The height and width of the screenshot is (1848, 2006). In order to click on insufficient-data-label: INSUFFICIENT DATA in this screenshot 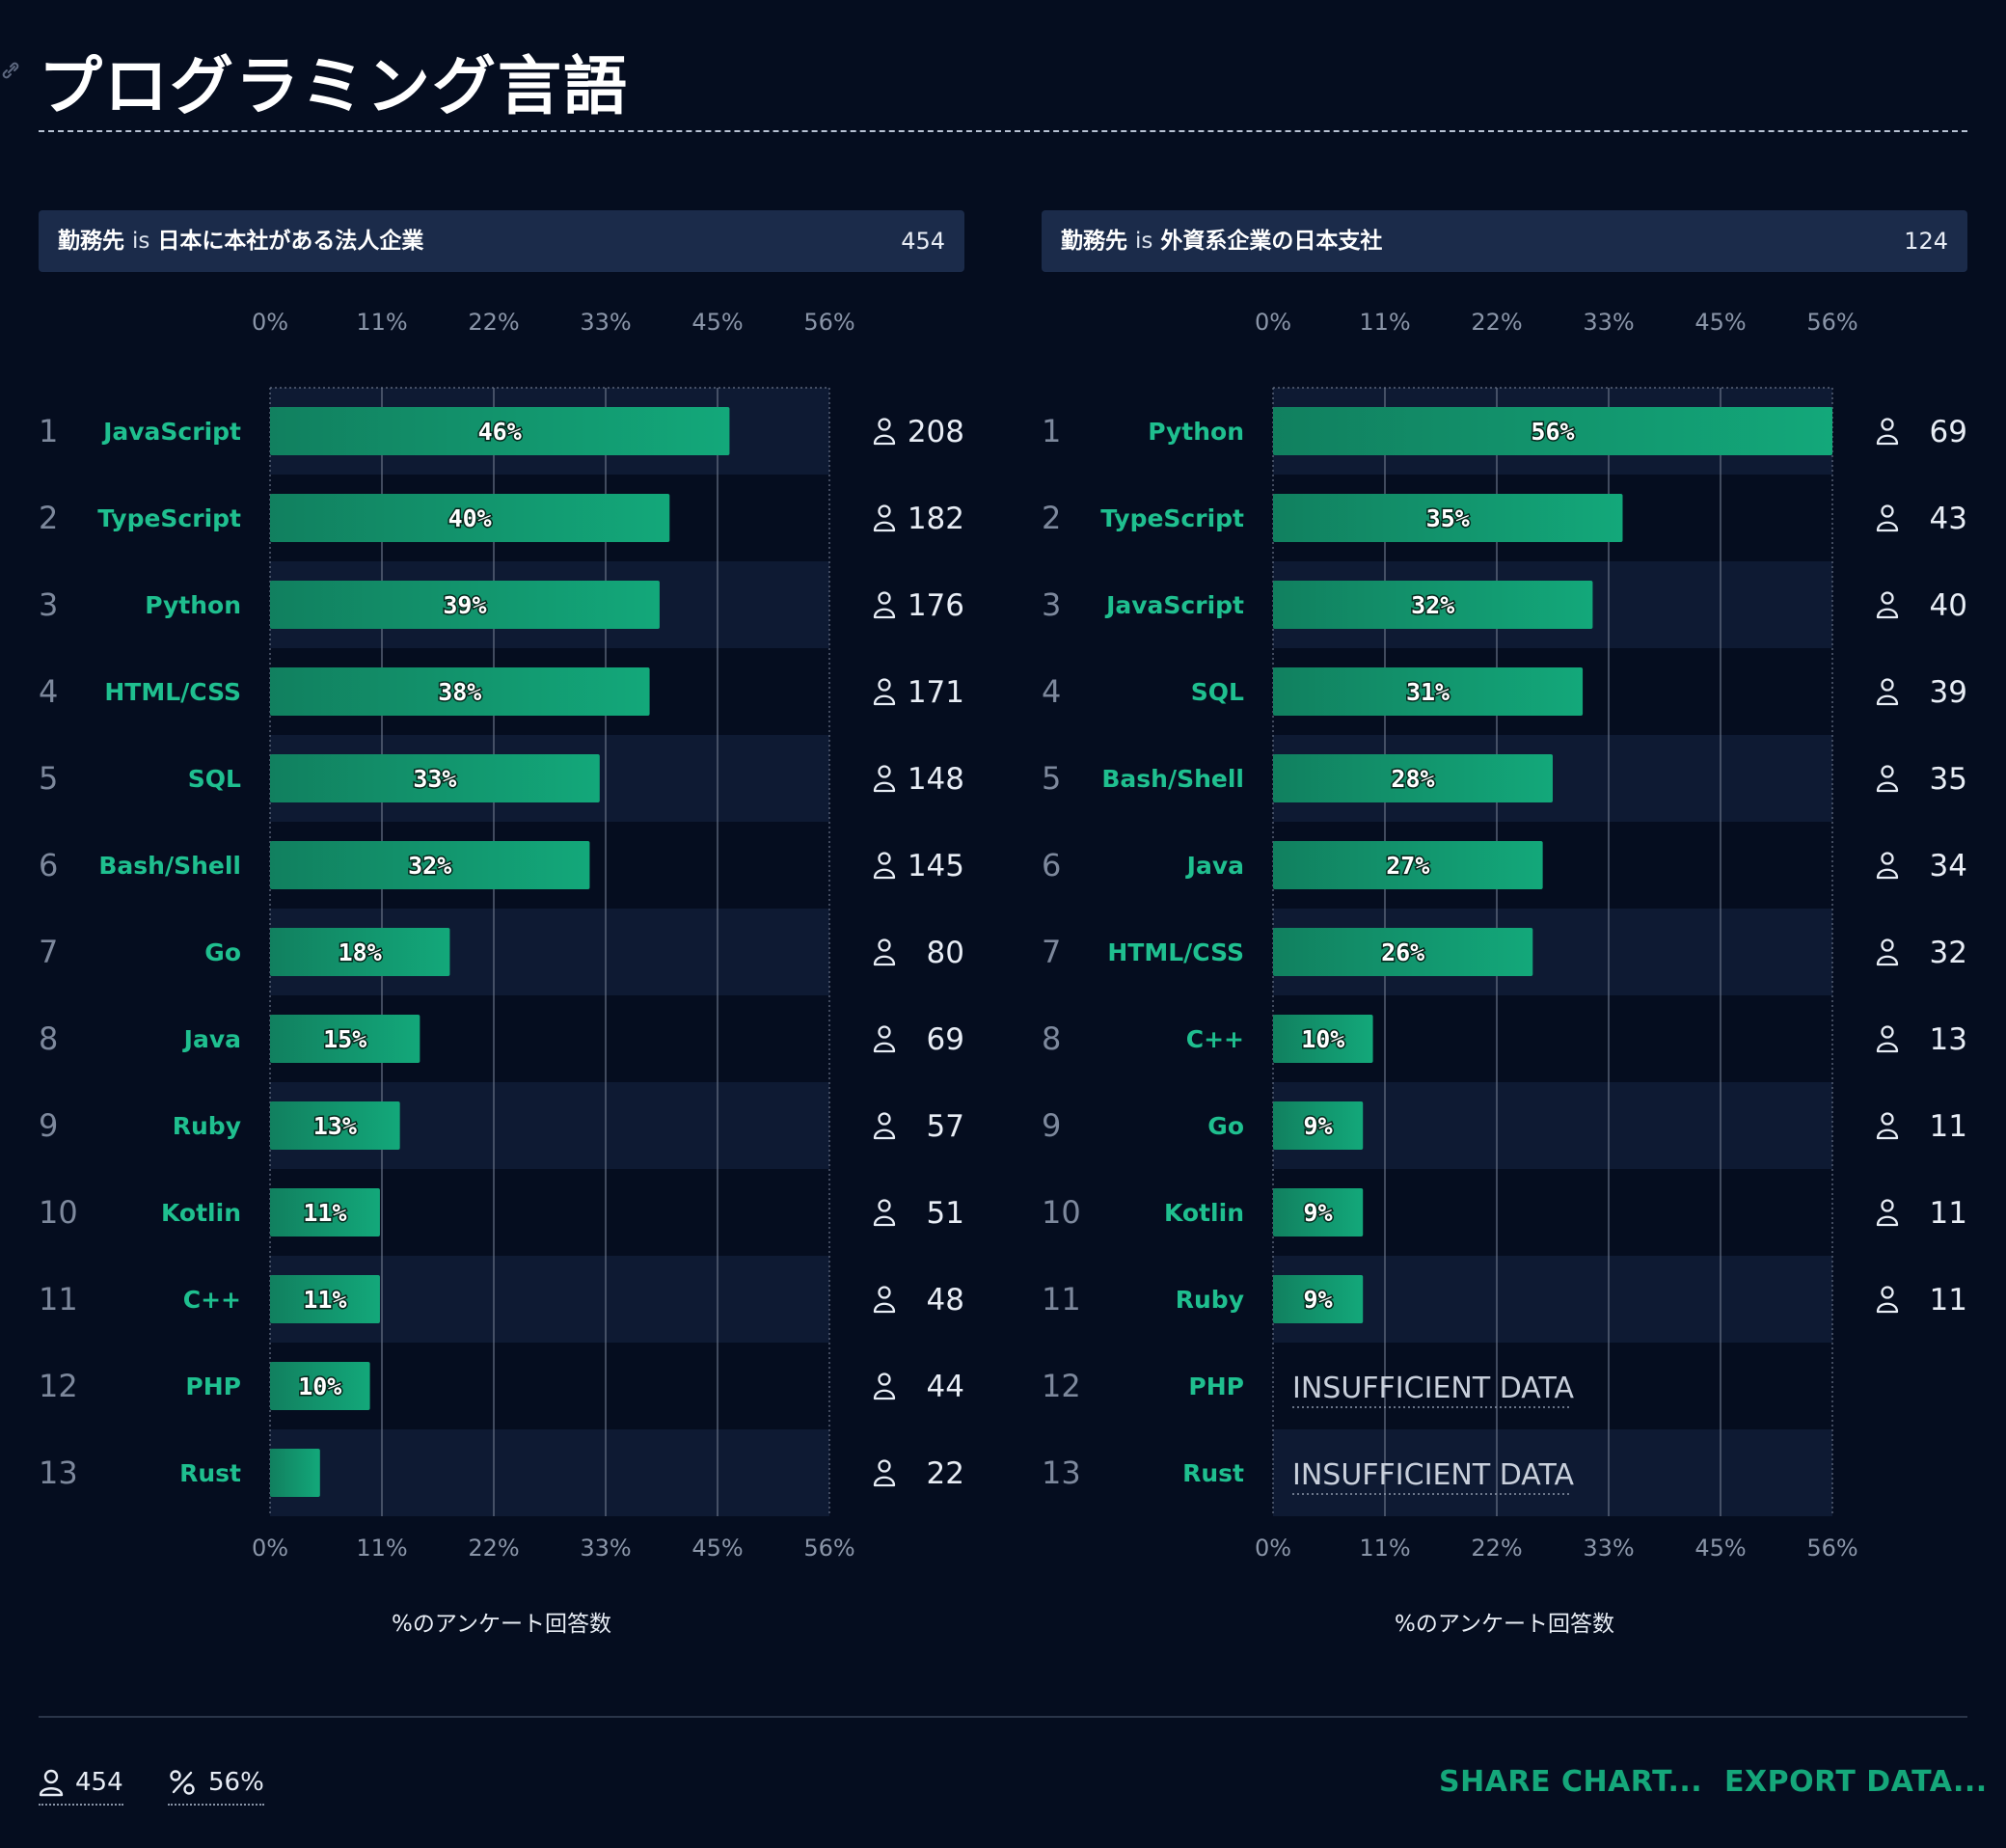, I will do `click(1433, 1475)`.